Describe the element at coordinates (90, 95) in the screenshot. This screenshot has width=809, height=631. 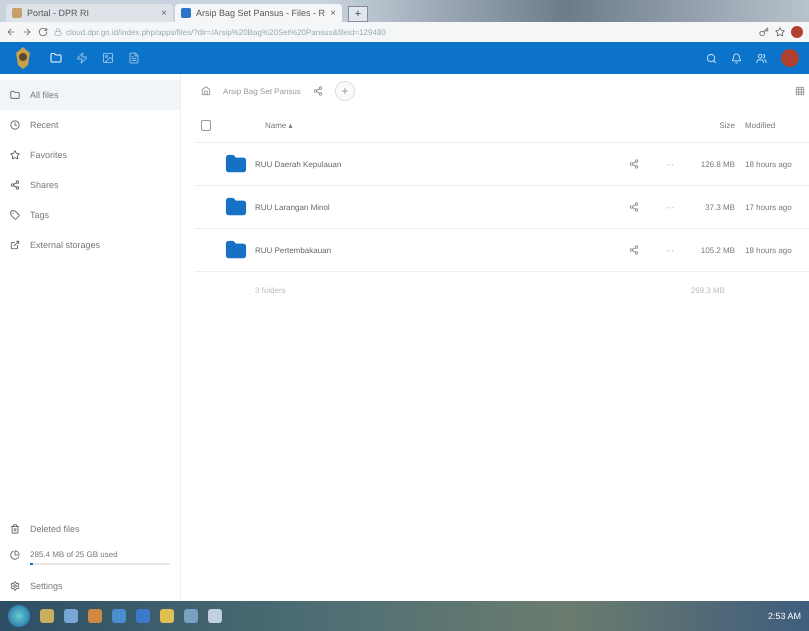
I see `sidebar-item: All files` at that location.